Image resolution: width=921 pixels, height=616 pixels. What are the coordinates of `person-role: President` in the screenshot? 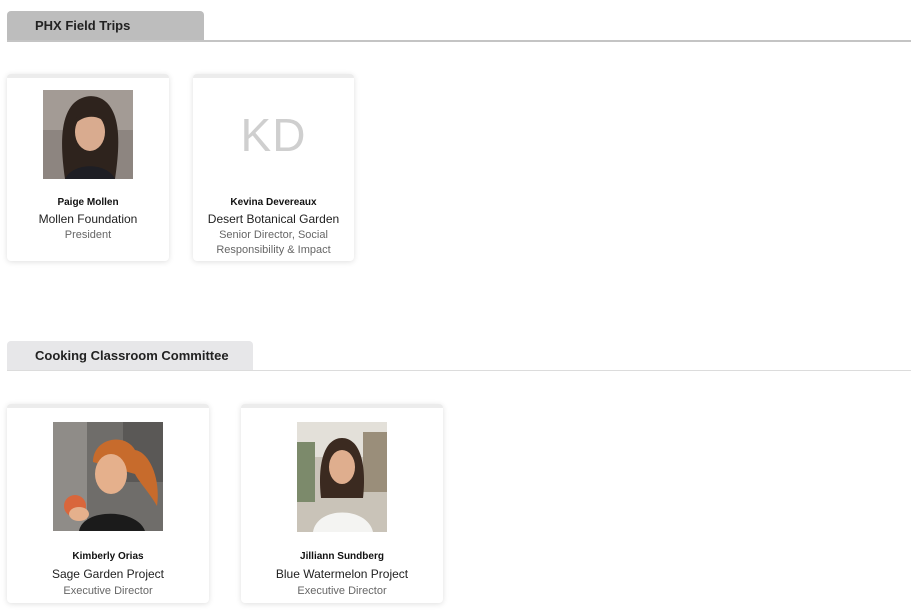 It's located at (88, 235).